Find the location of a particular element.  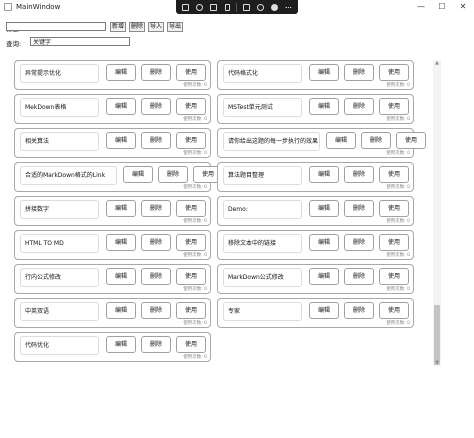

prompt-card: MarkDown公式修改 编辑 删除 使用 使用次数: 0 is located at coordinates (315, 279).